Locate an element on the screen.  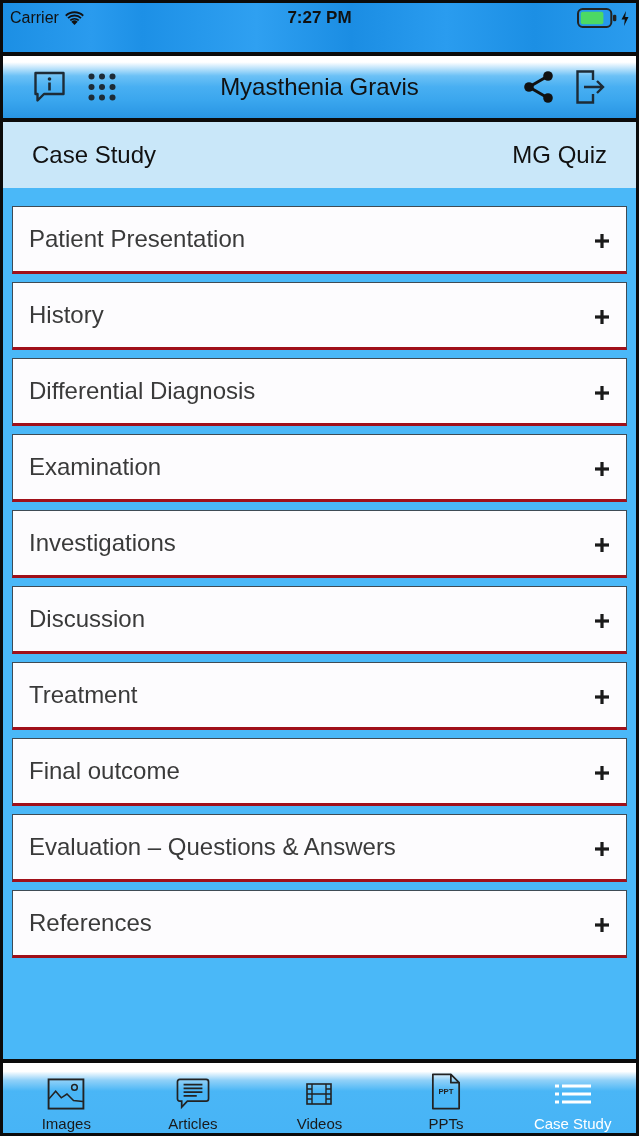
section-row: Evaluation – Questions & Answers is located at coordinates (319, 848).